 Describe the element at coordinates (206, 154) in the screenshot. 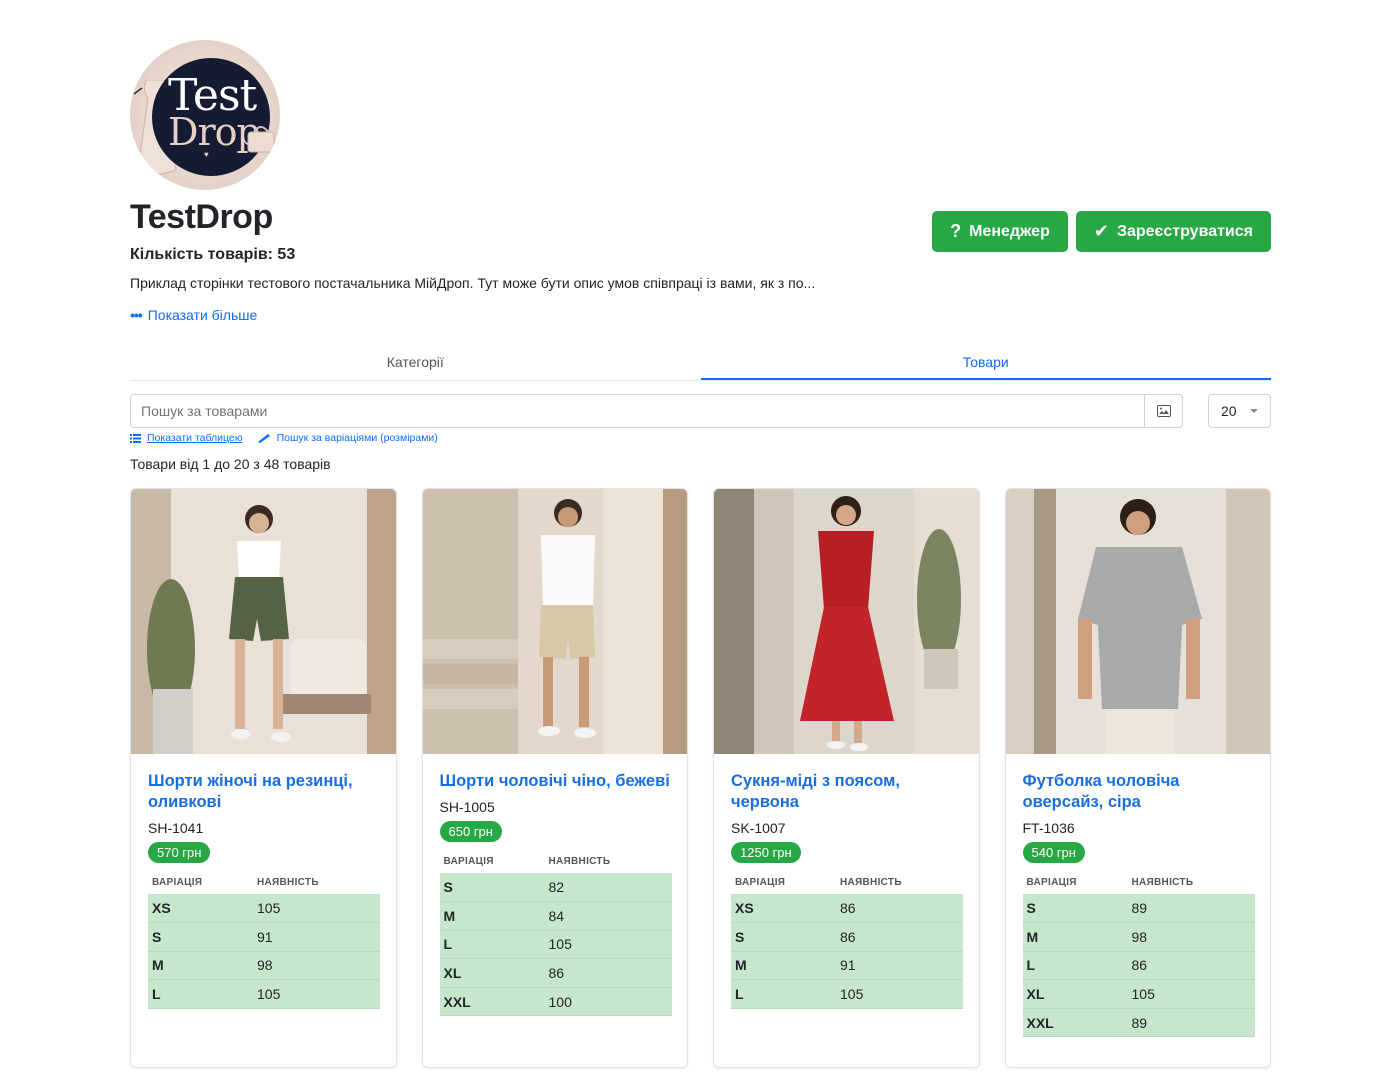

I see `heart-icon: ♥` at that location.